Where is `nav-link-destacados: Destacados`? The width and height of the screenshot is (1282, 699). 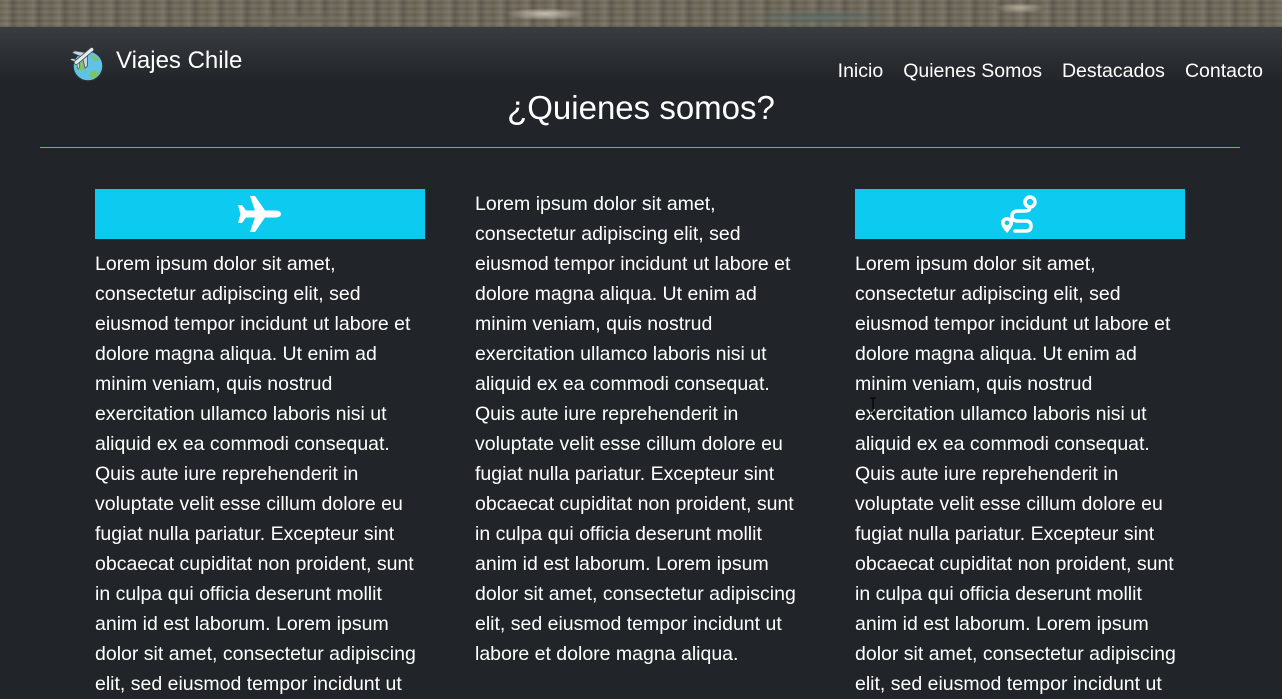
nav-link-destacados: Destacados is located at coordinates (1113, 71).